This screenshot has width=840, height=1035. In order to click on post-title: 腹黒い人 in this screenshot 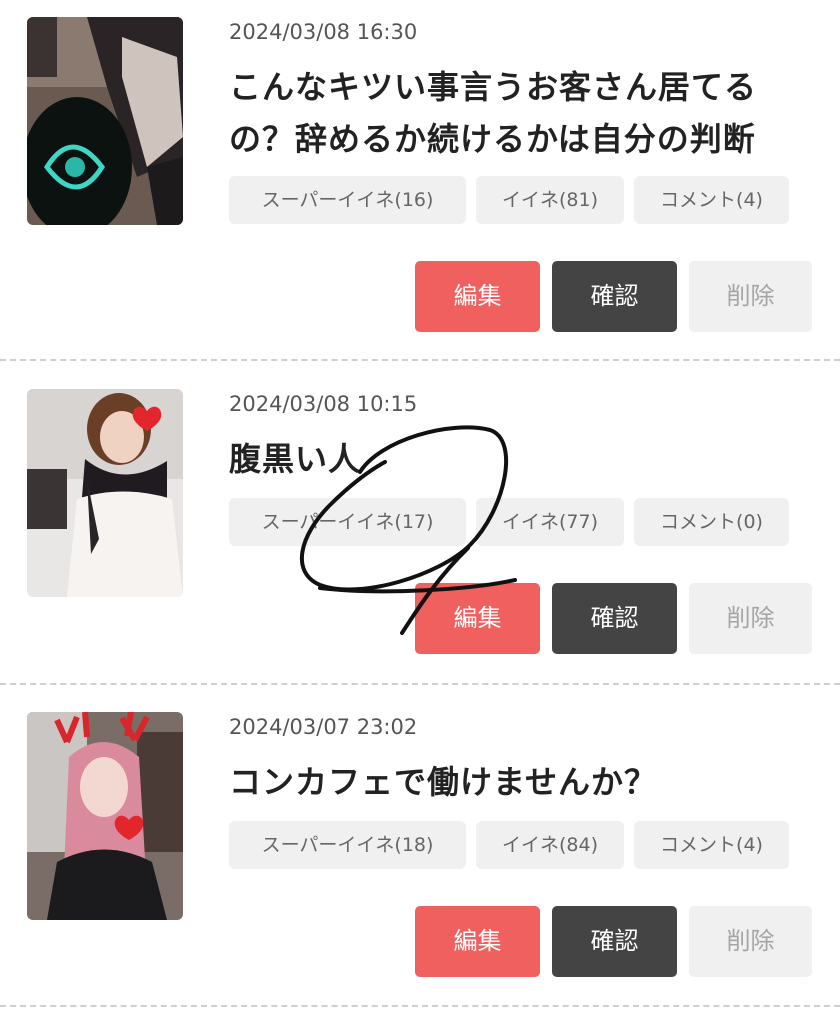, I will do `click(524, 459)`.